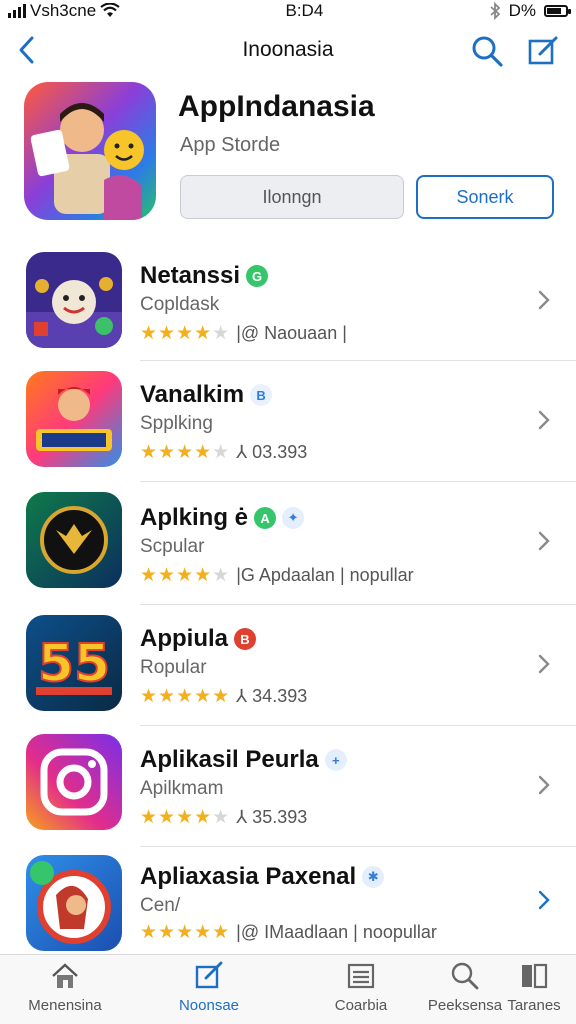 Image resolution: width=576 pixels, height=1024 pixels. What do you see at coordinates (288, 300) in the screenshot?
I see `list-item: Netanssi G Copldask ★★★★★ |@ Naouaan |` at bounding box center [288, 300].